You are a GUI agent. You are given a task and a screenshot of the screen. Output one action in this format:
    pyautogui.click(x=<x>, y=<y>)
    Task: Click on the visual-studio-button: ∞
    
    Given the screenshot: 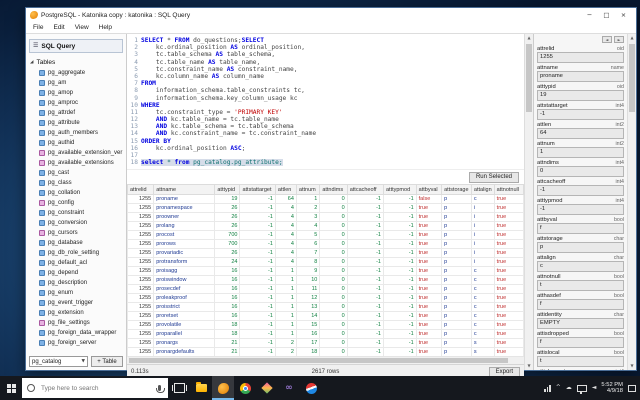 What is the action you would take?
    pyautogui.click(x=289, y=388)
    